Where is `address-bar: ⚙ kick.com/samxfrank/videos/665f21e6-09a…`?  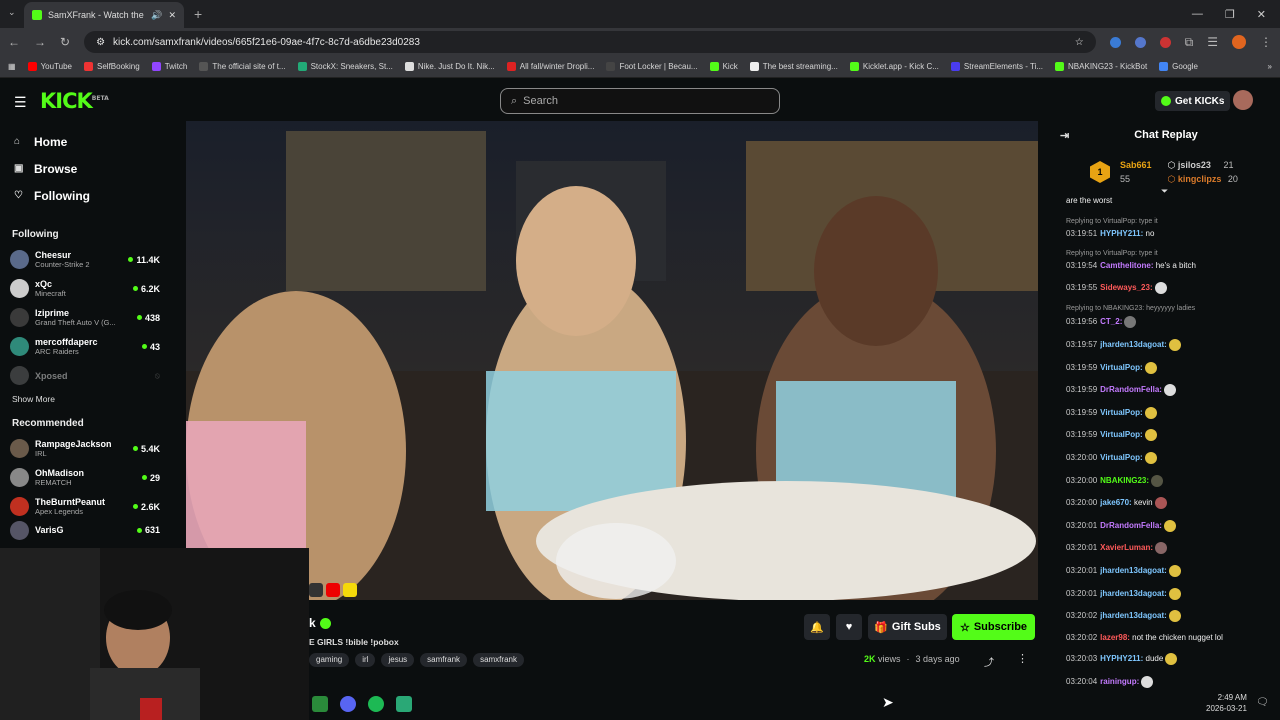 address-bar: ⚙ kick.com/samxfrank/videos/665f21e6-09a… is located at coordinates (590, 42).